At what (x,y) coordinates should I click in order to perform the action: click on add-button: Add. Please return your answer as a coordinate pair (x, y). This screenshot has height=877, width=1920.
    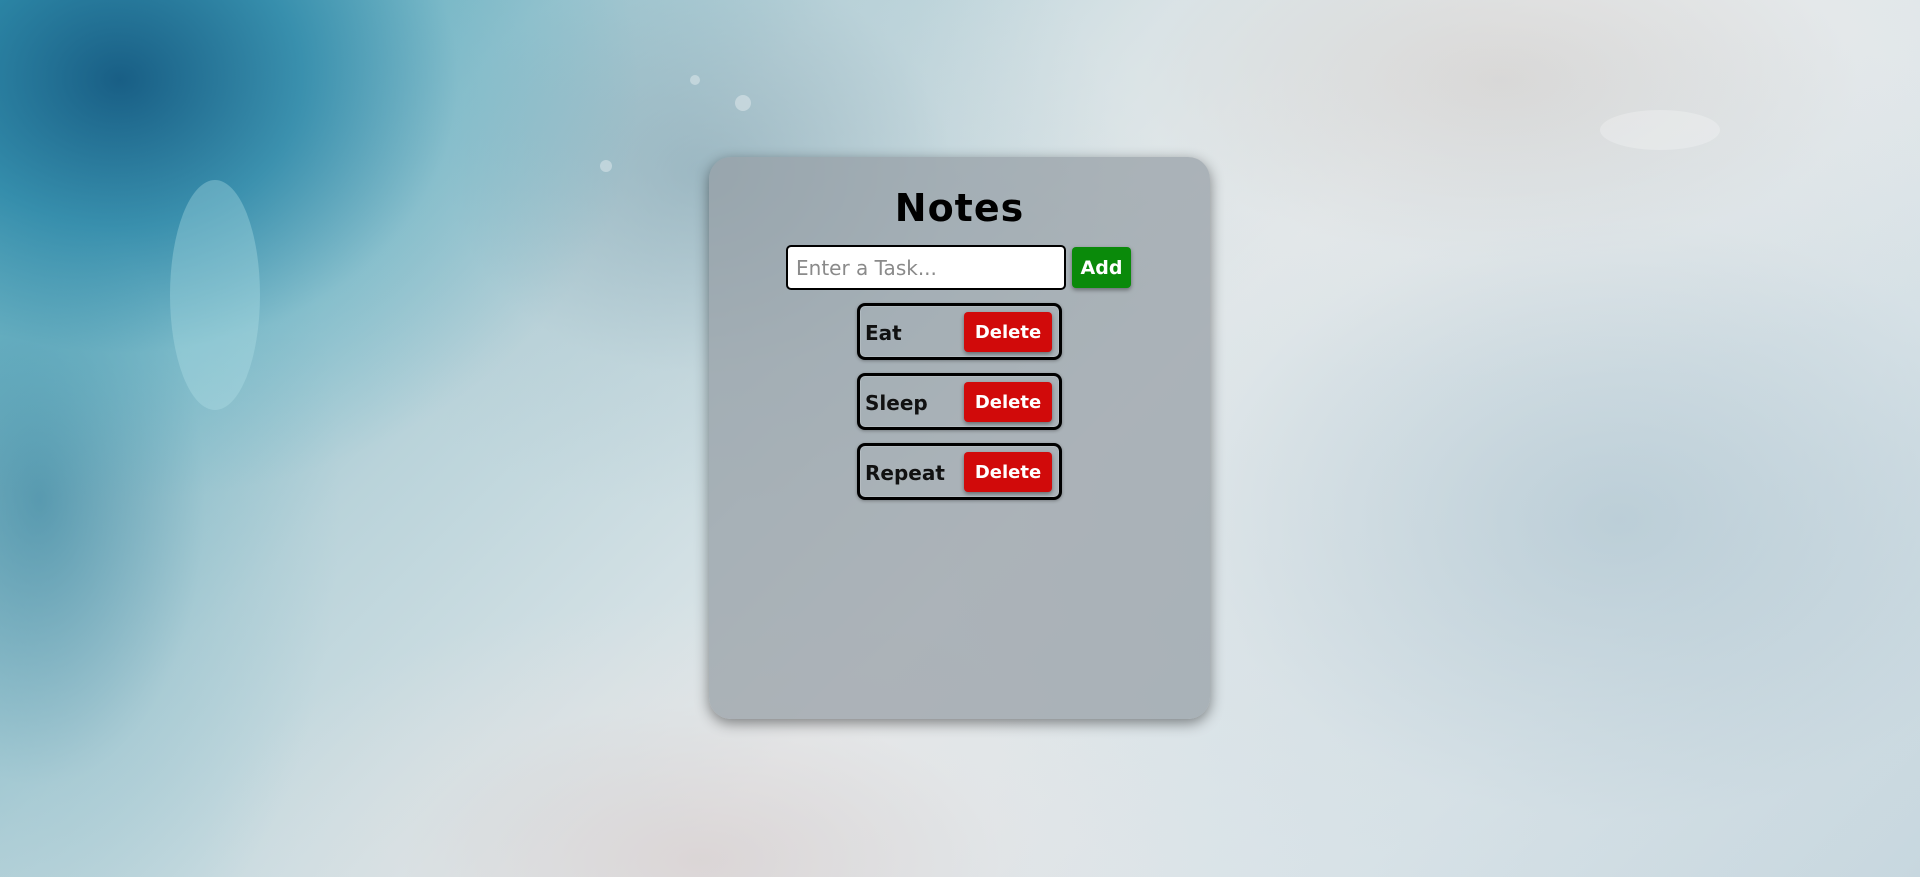
    Looking at the image, I should click on (1101, 267).